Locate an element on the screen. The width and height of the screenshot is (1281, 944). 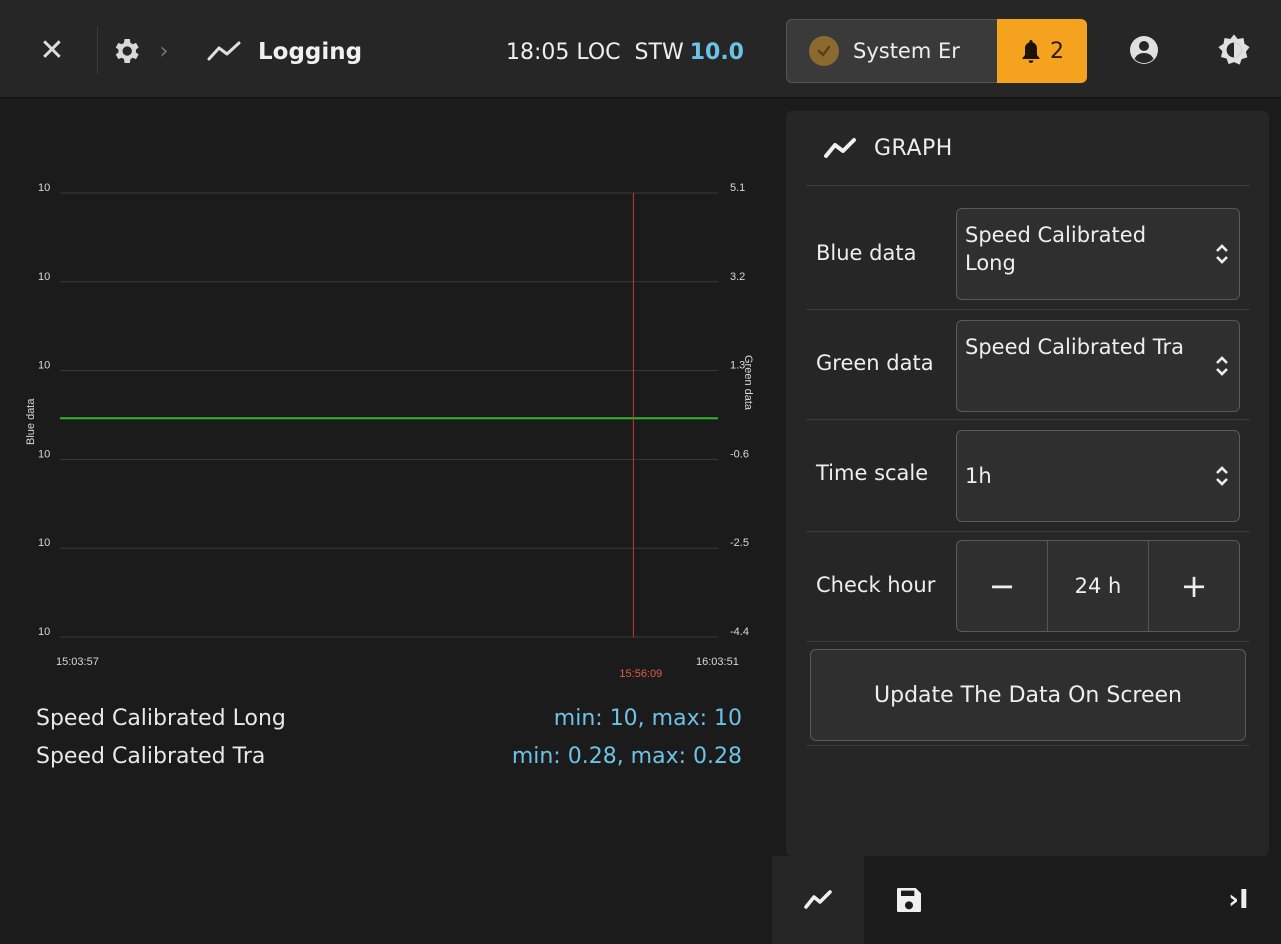
x-tick-label: 16:03:51 is located at coordinates (717, 662).